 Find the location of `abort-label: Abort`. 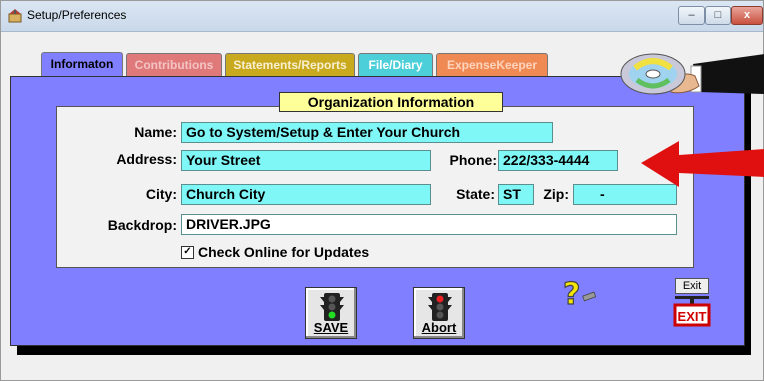

abort-label: Abort is located at coordinates (439, 327).